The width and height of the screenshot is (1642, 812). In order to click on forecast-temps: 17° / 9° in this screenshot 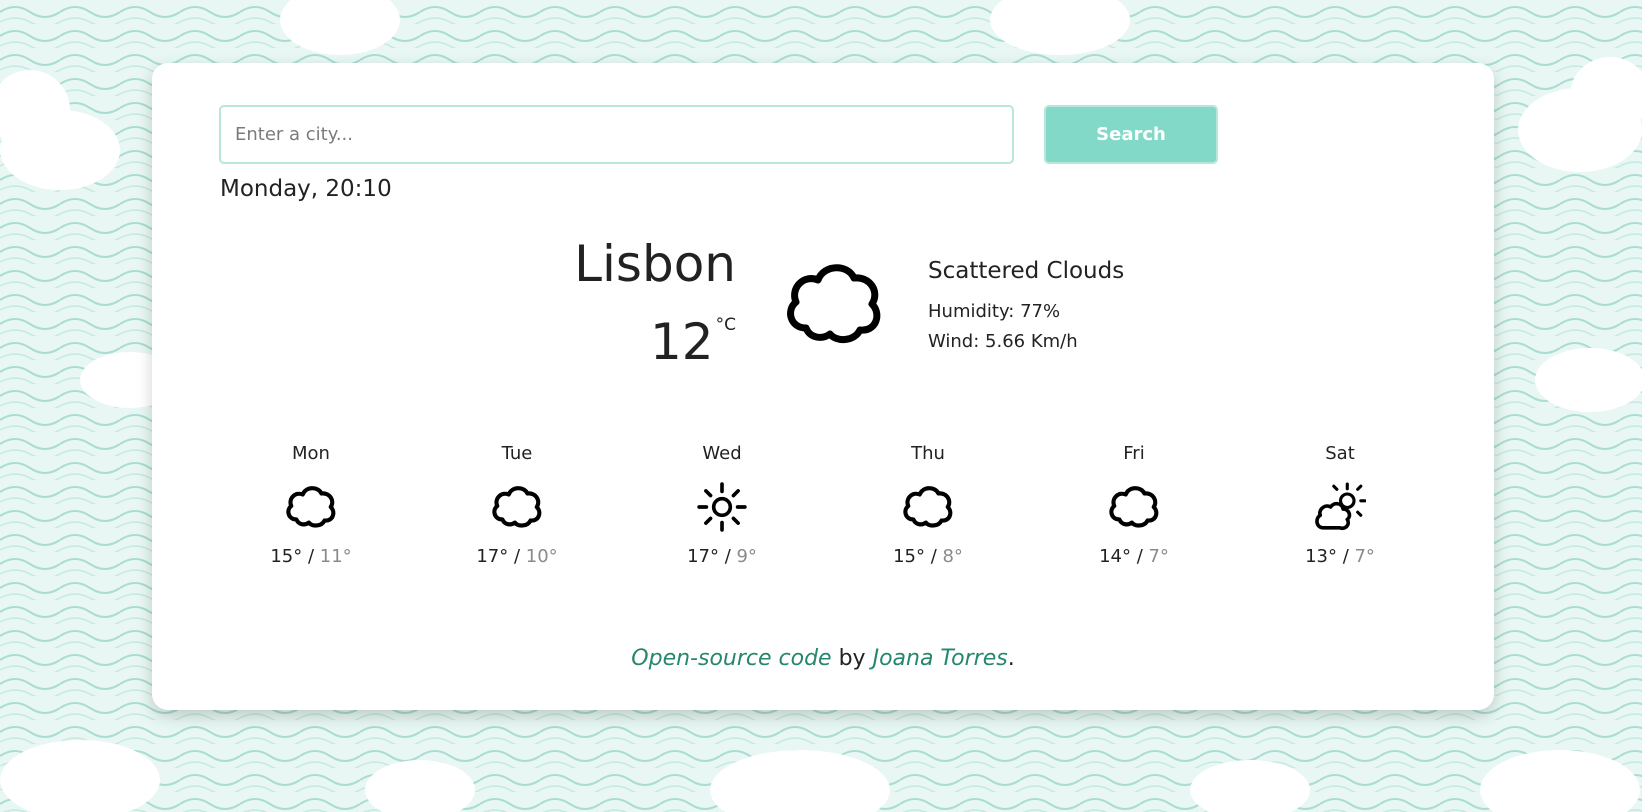, I will do `click(722, 556)`.